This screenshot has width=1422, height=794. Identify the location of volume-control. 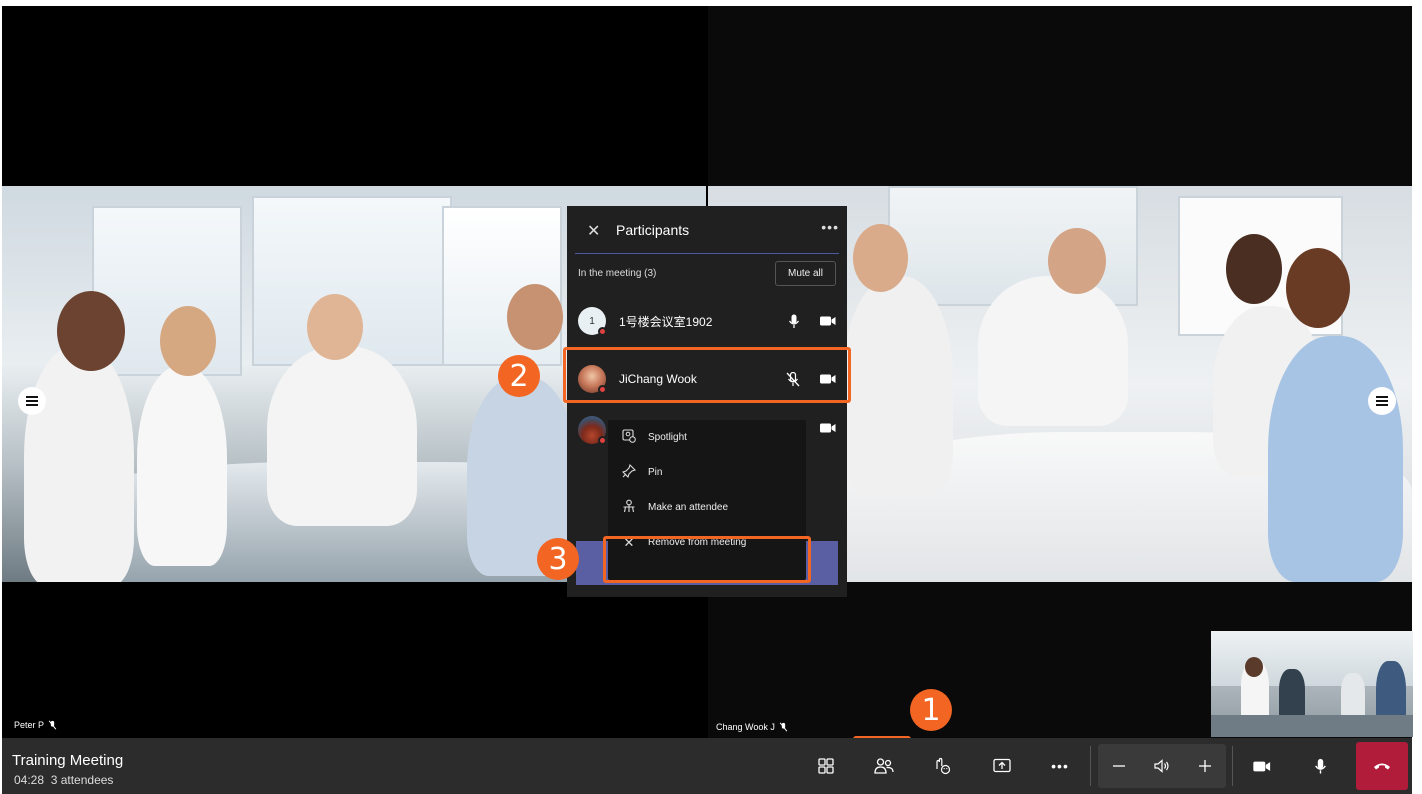
(1162, 766).